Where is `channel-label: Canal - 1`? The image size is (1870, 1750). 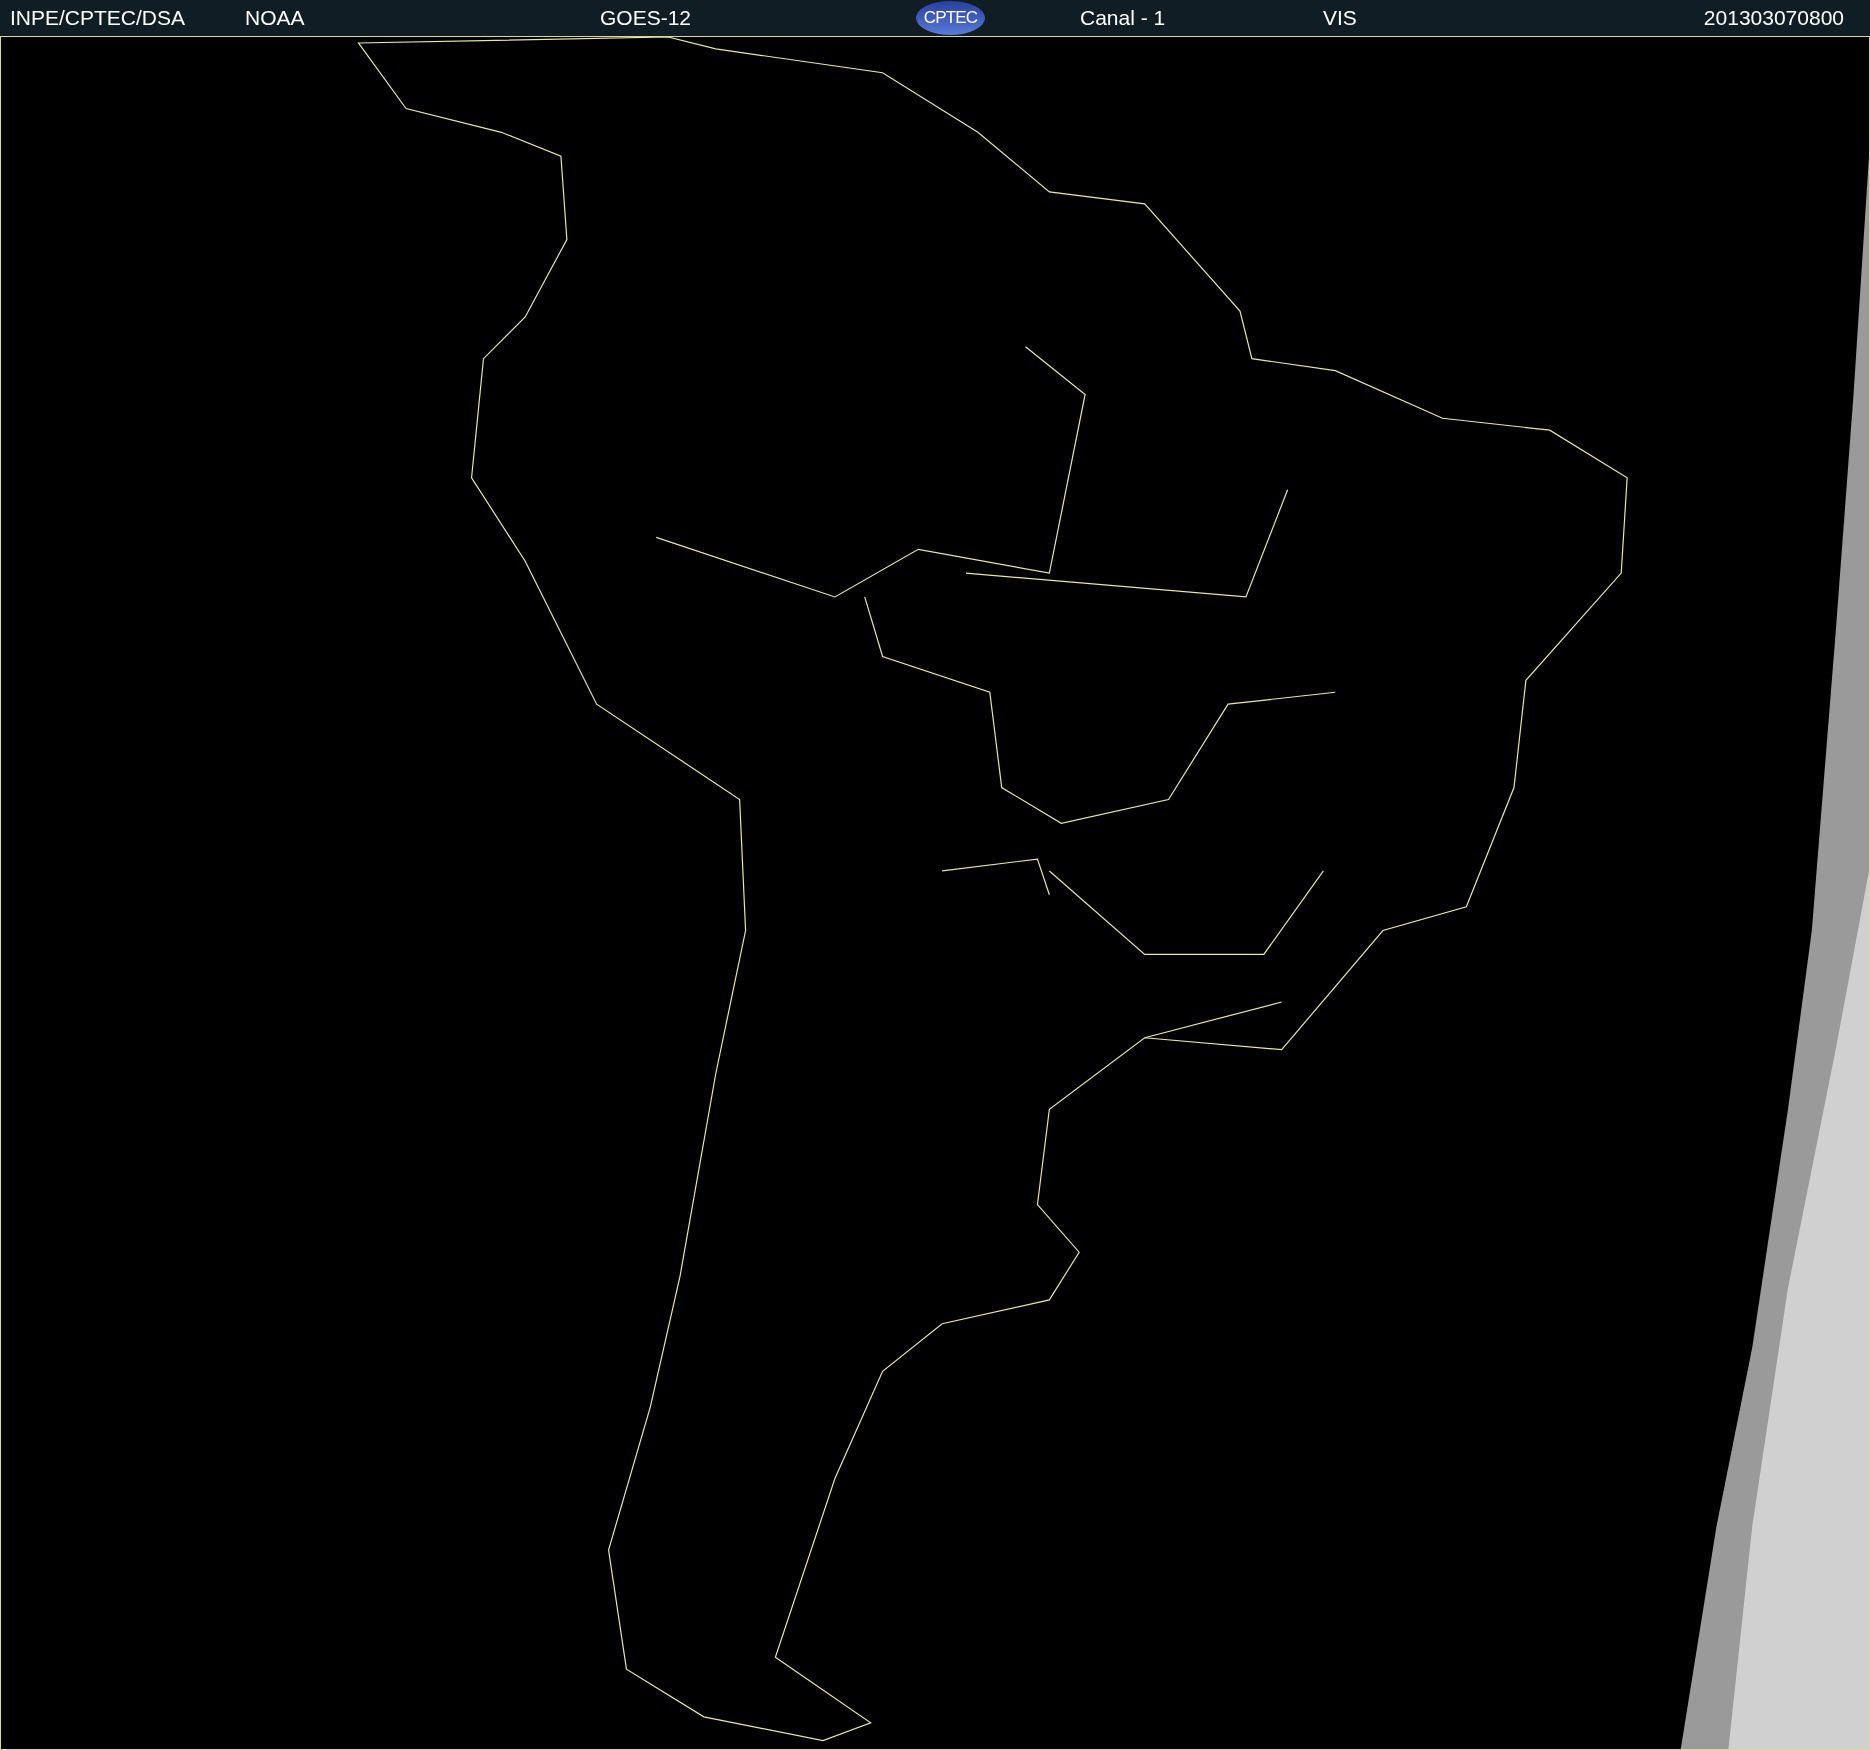
channel-label: Canal - 1 is located at coordinates (1123, 18).